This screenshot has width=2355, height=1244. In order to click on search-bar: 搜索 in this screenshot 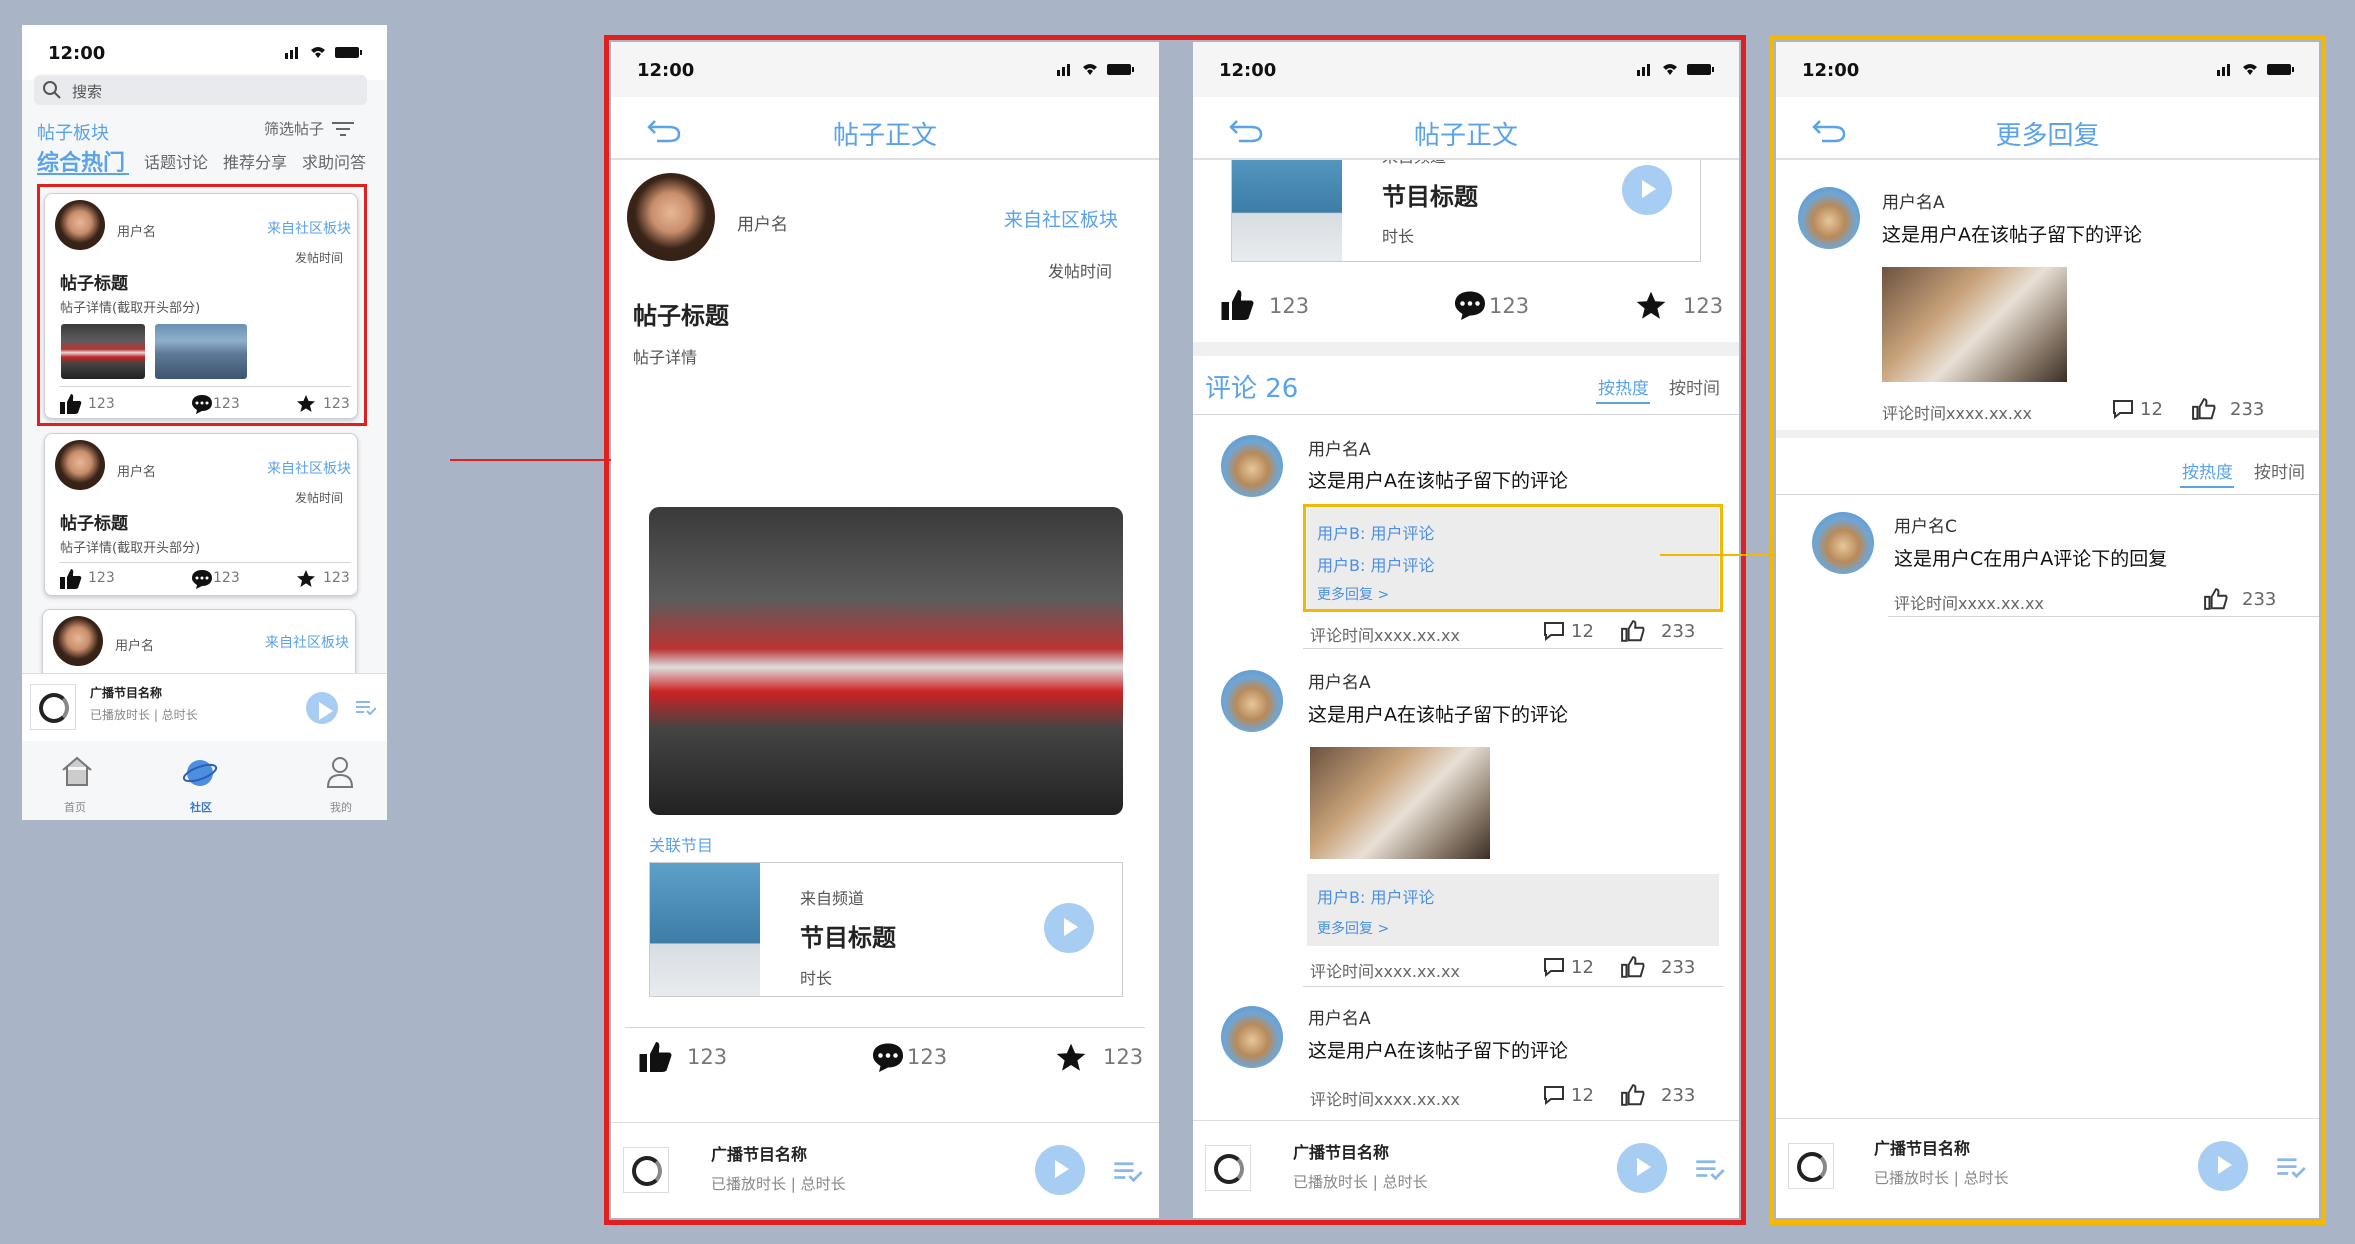, I will do `click(200, 90)`.